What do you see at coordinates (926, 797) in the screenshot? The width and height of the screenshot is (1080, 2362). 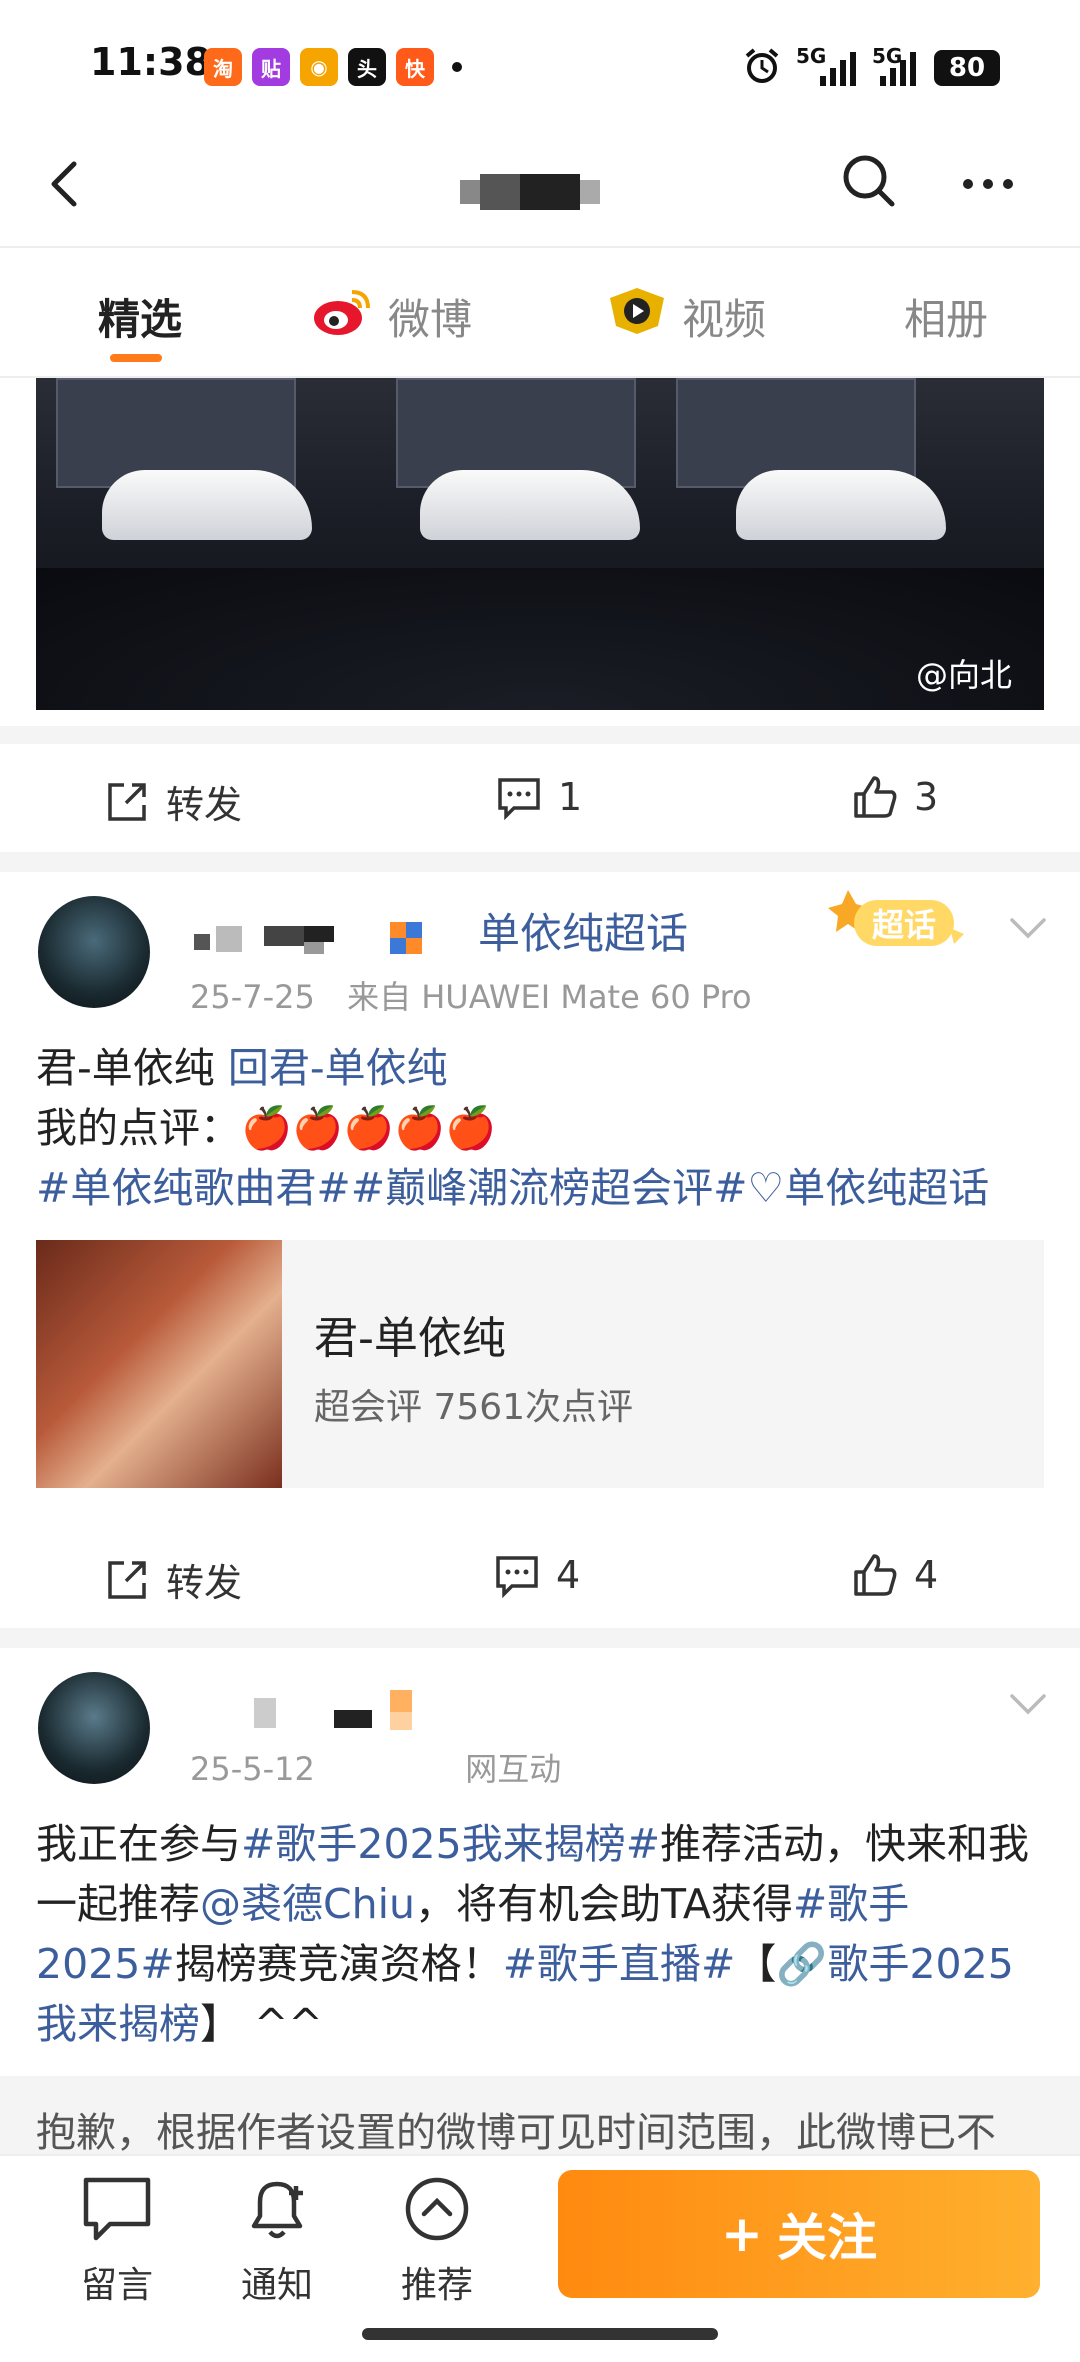 I see `like-count: 3` at bounding box center [926, 797].